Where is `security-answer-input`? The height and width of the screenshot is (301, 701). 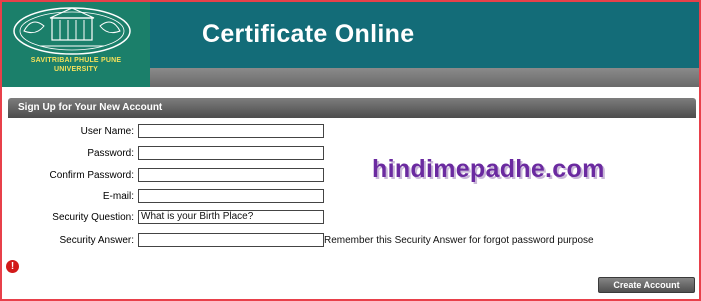
security-answer-input is located at coordinates (231, 240).